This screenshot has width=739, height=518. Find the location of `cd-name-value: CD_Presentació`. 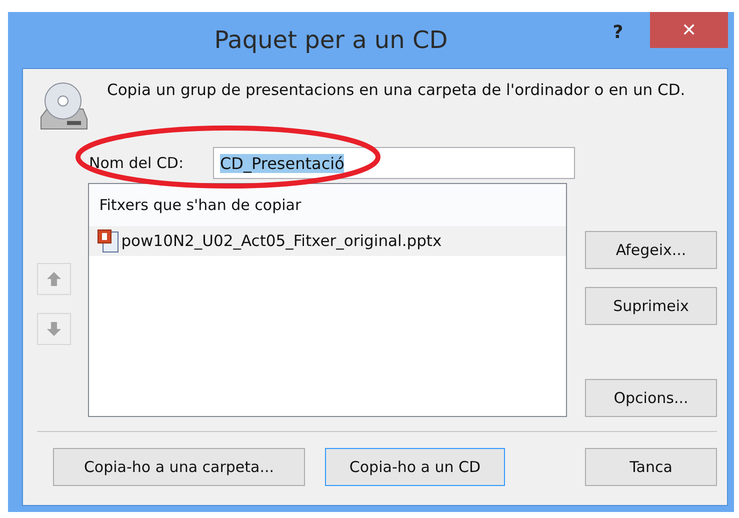

cd-name-value: CD_Presentació is located at coordinates (282, 163).